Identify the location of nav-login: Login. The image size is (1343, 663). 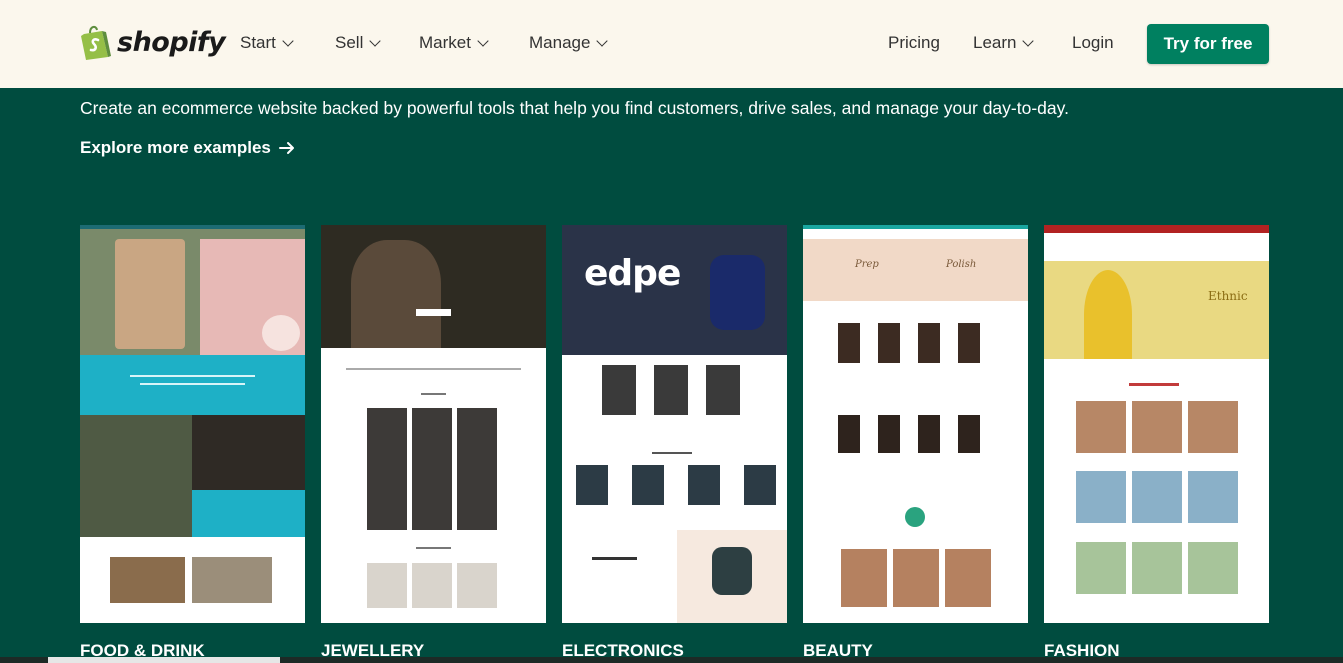
(1093, 43).